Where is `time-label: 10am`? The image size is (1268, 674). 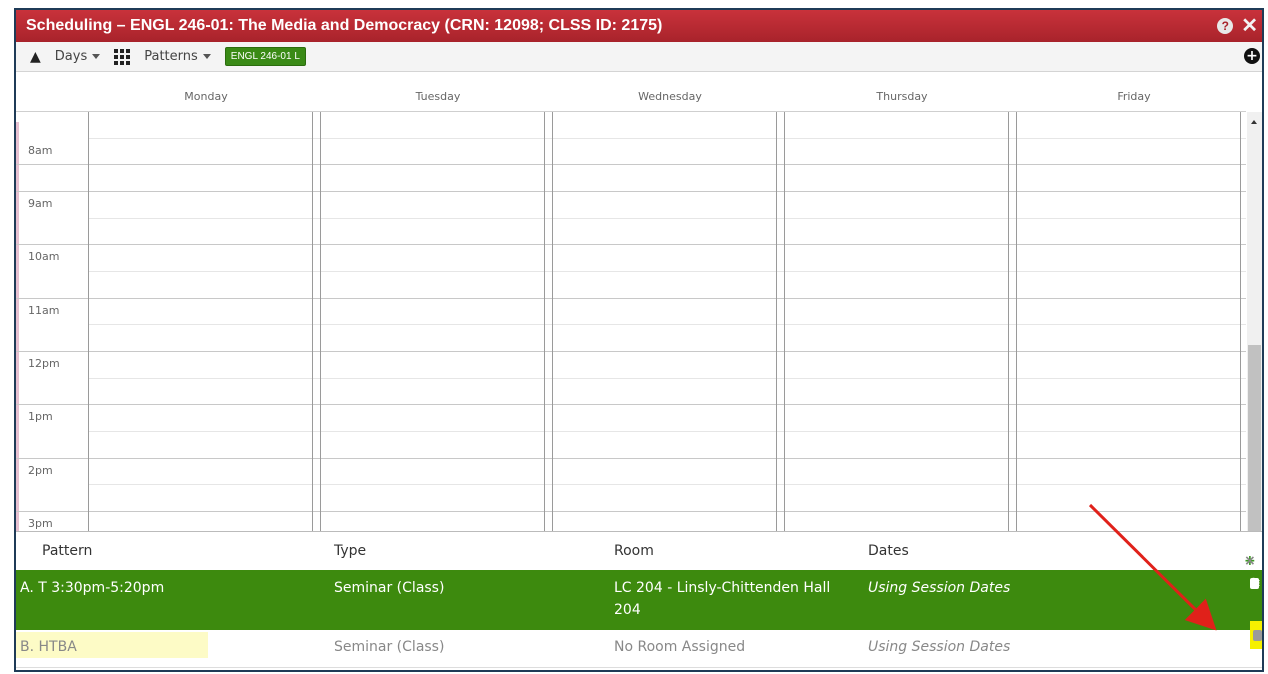
time-label: 10am is located at coordinates (44, 256).